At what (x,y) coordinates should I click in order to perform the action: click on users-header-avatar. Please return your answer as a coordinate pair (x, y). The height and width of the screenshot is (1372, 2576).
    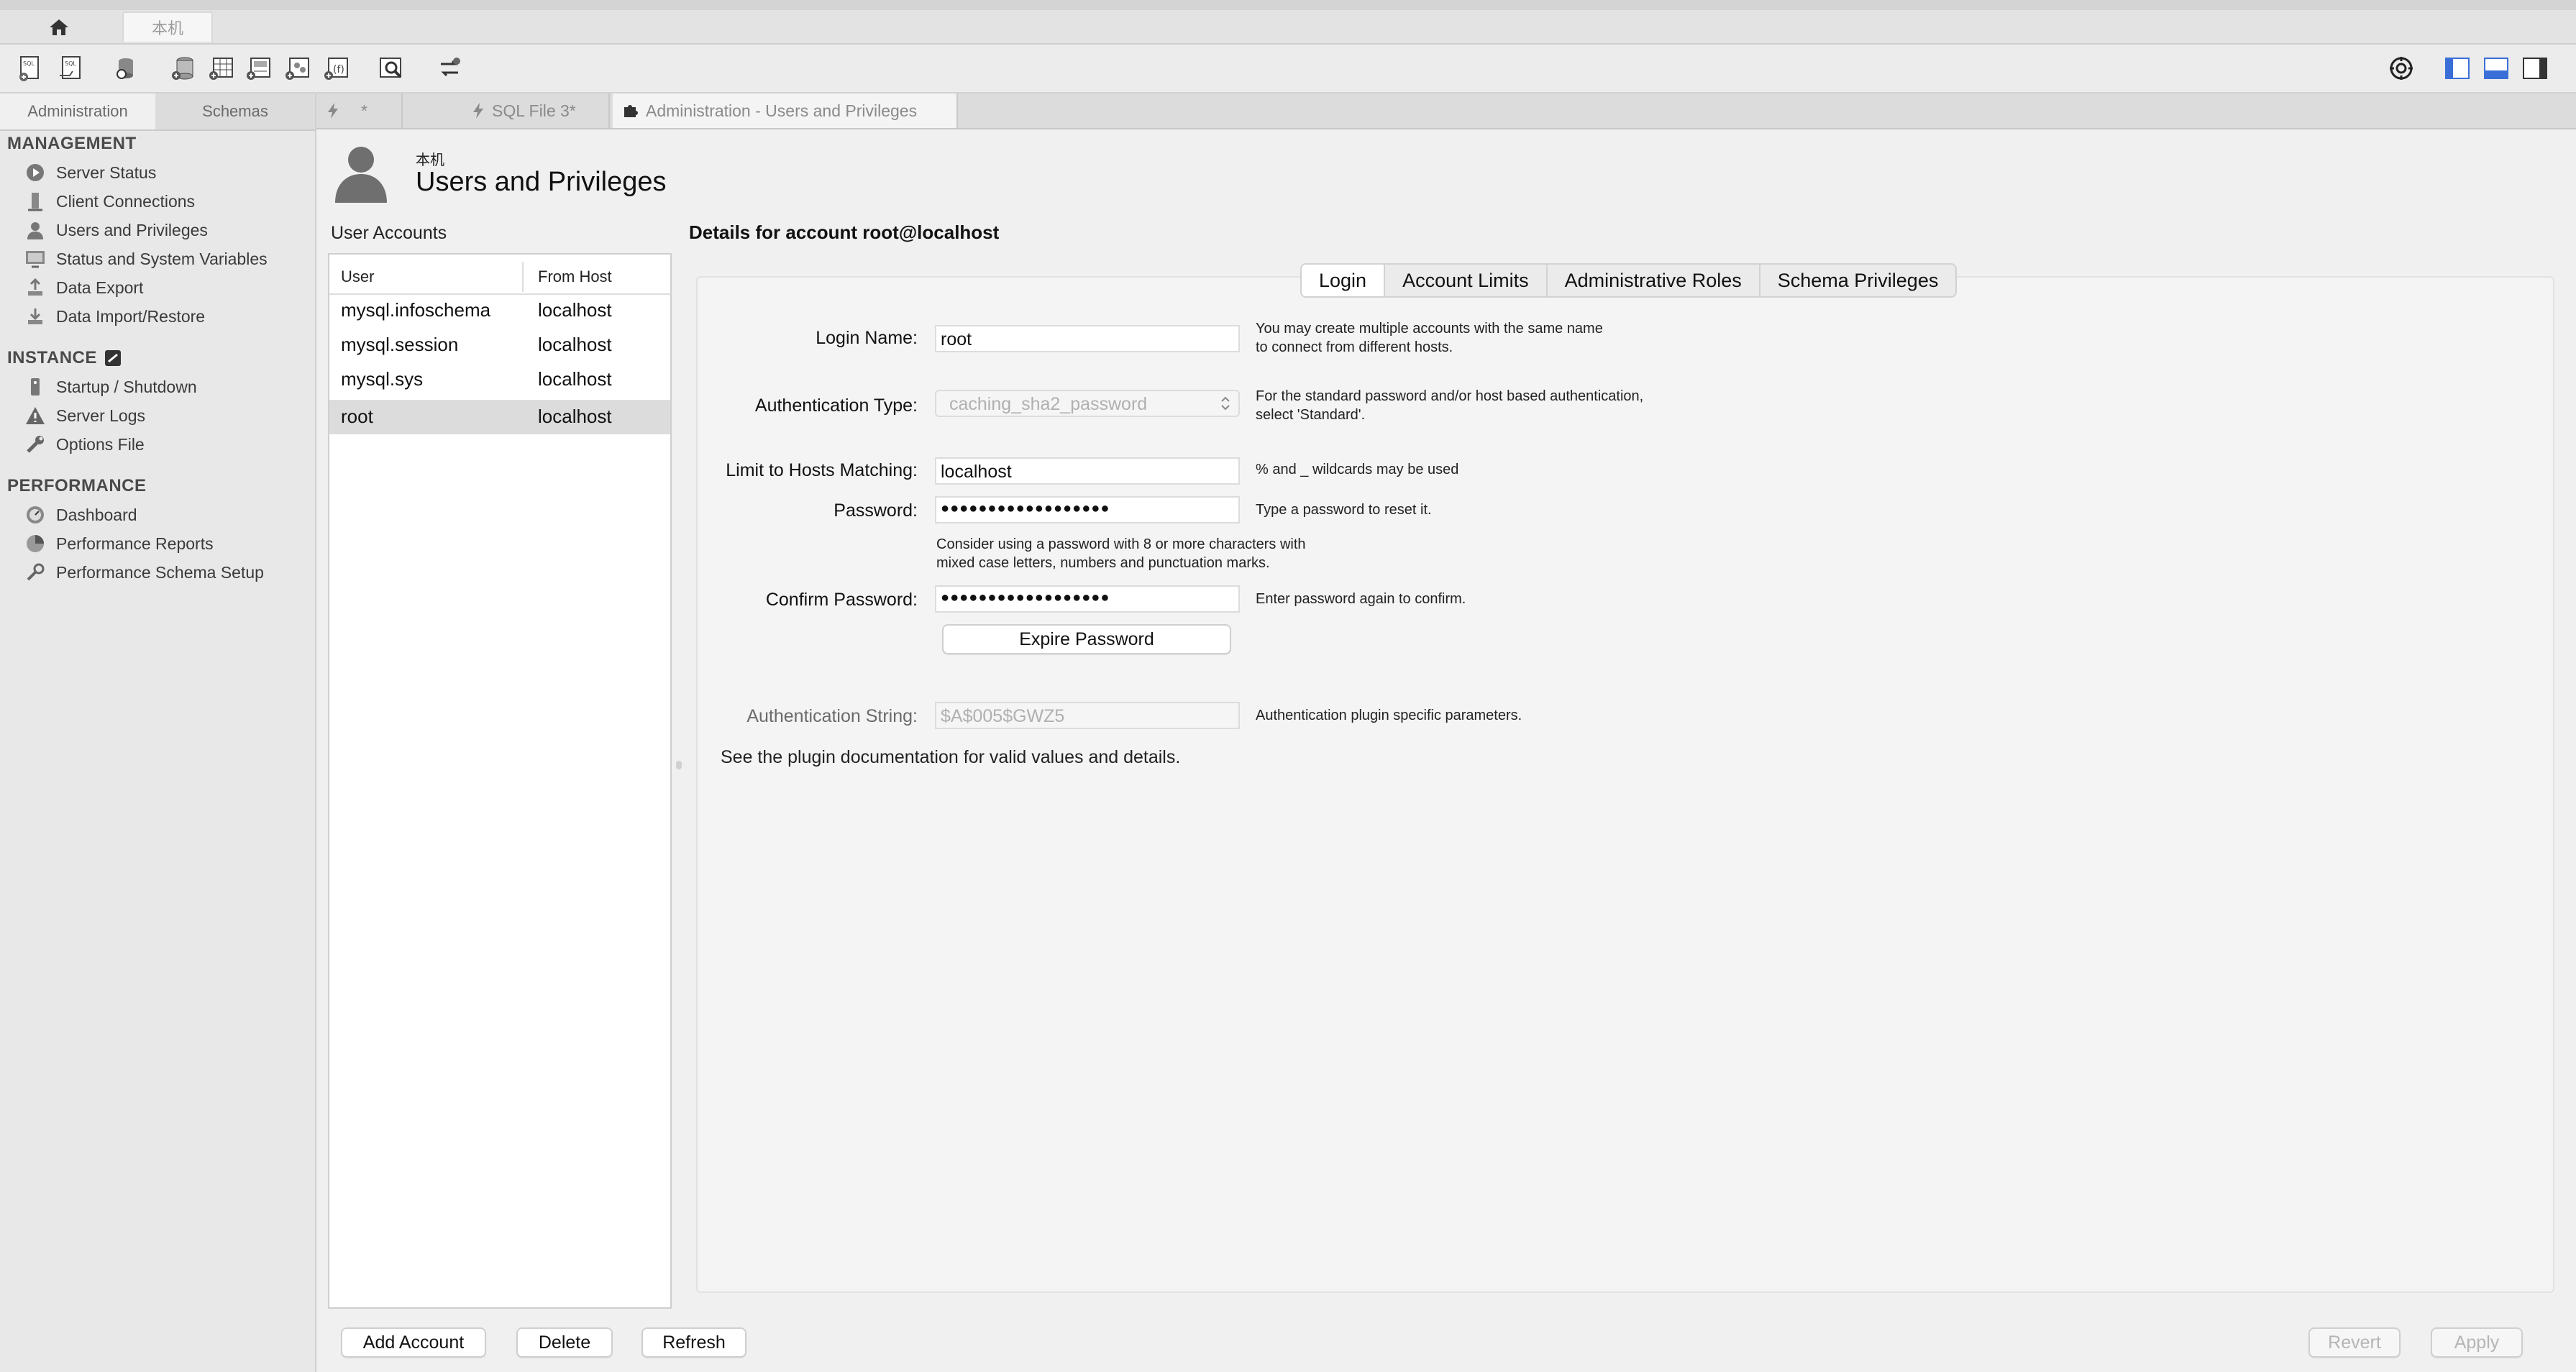
    Looking at the image, I should click on (361, 172).